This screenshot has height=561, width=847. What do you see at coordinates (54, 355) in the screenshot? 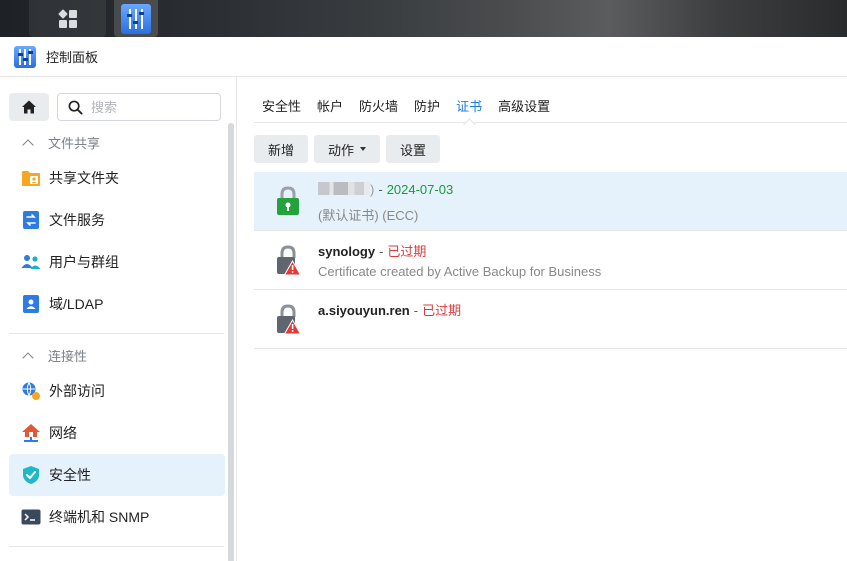
I see `group-header-connectivity: 连接性` at bounding box center [54, 355].